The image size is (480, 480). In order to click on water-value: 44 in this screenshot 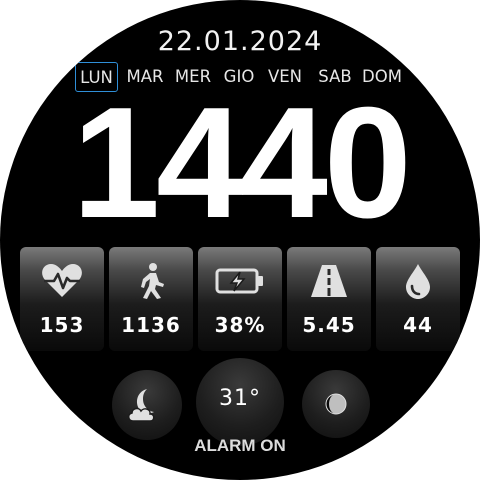, I will do `click(418, 325)`.